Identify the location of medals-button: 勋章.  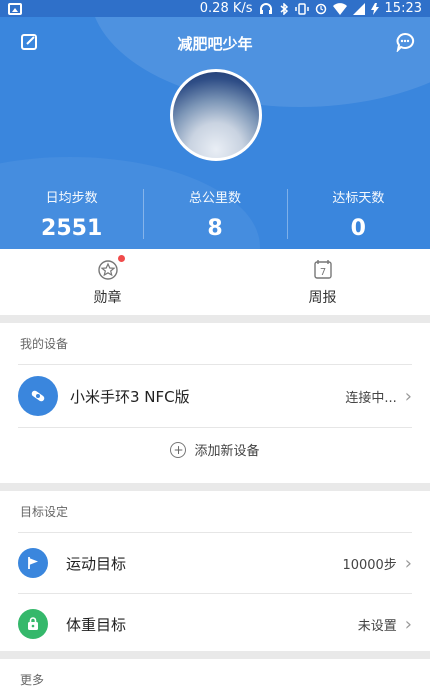
(107, 282).